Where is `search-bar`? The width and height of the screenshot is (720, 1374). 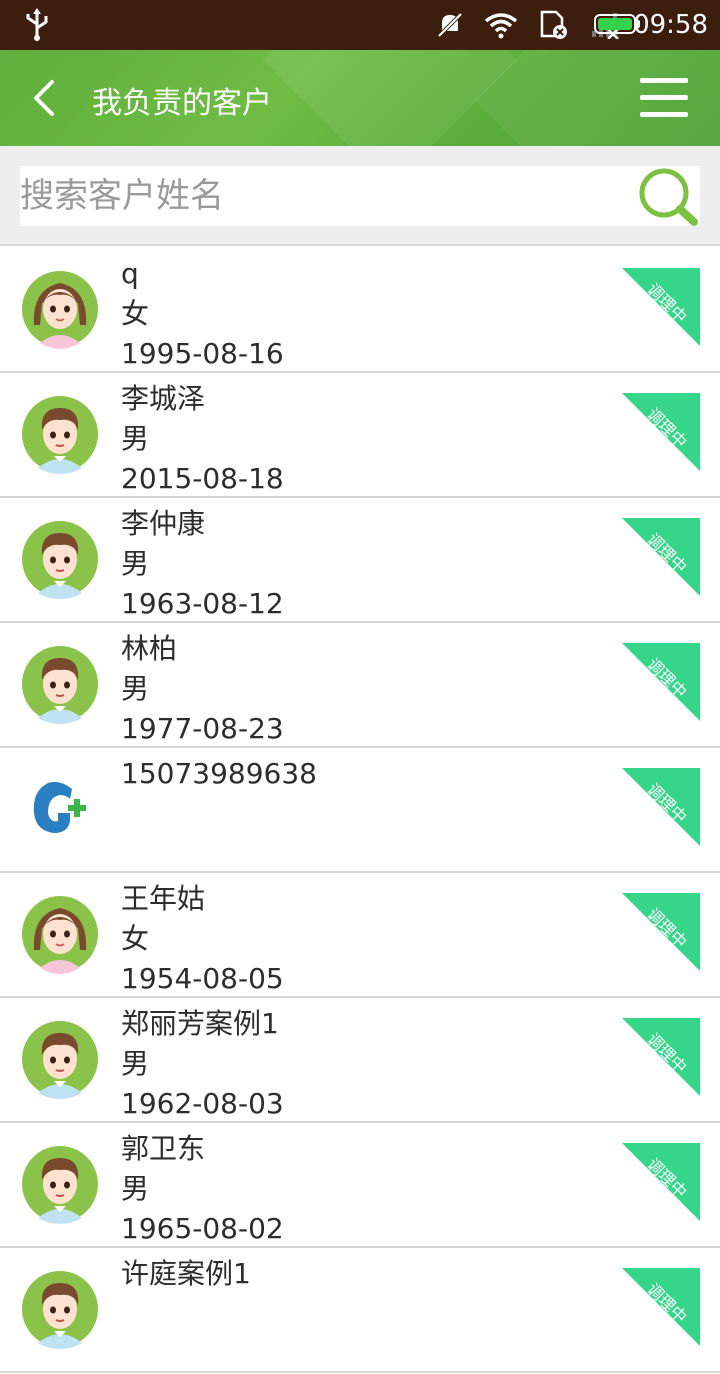 search-bar is located at coordinates (360, 196).